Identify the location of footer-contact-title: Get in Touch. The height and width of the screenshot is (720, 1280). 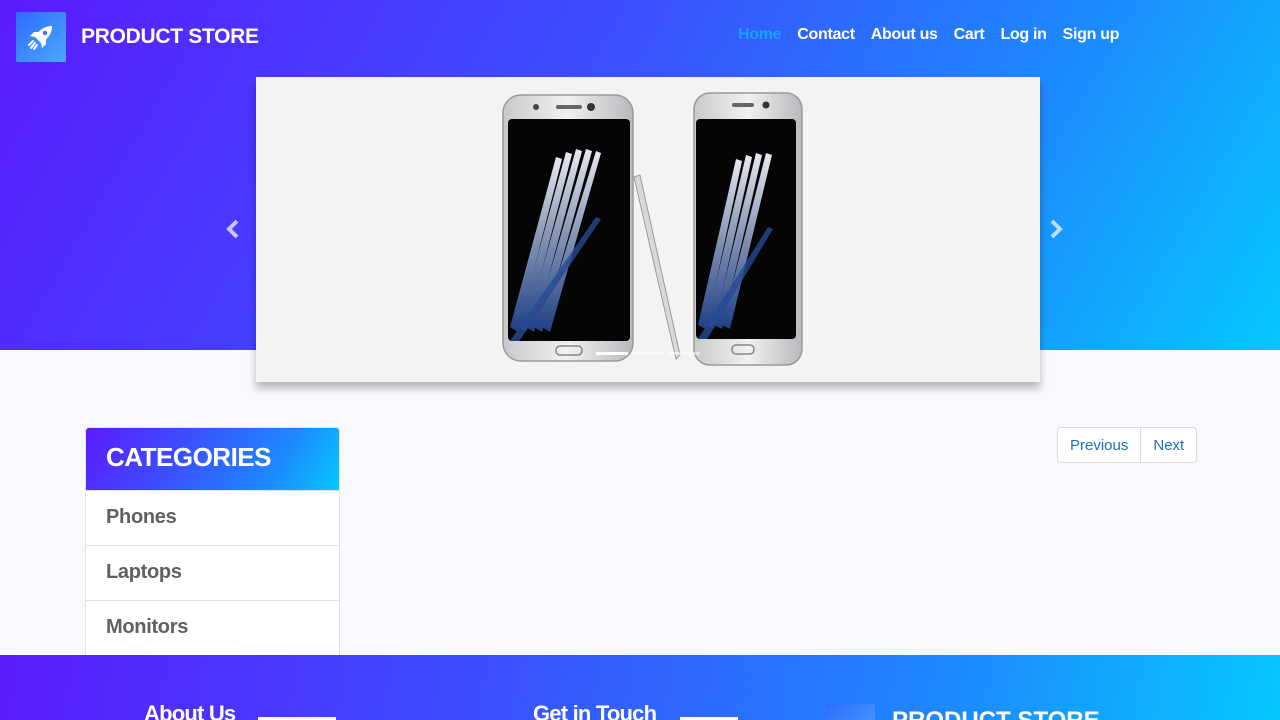
(595, 710).